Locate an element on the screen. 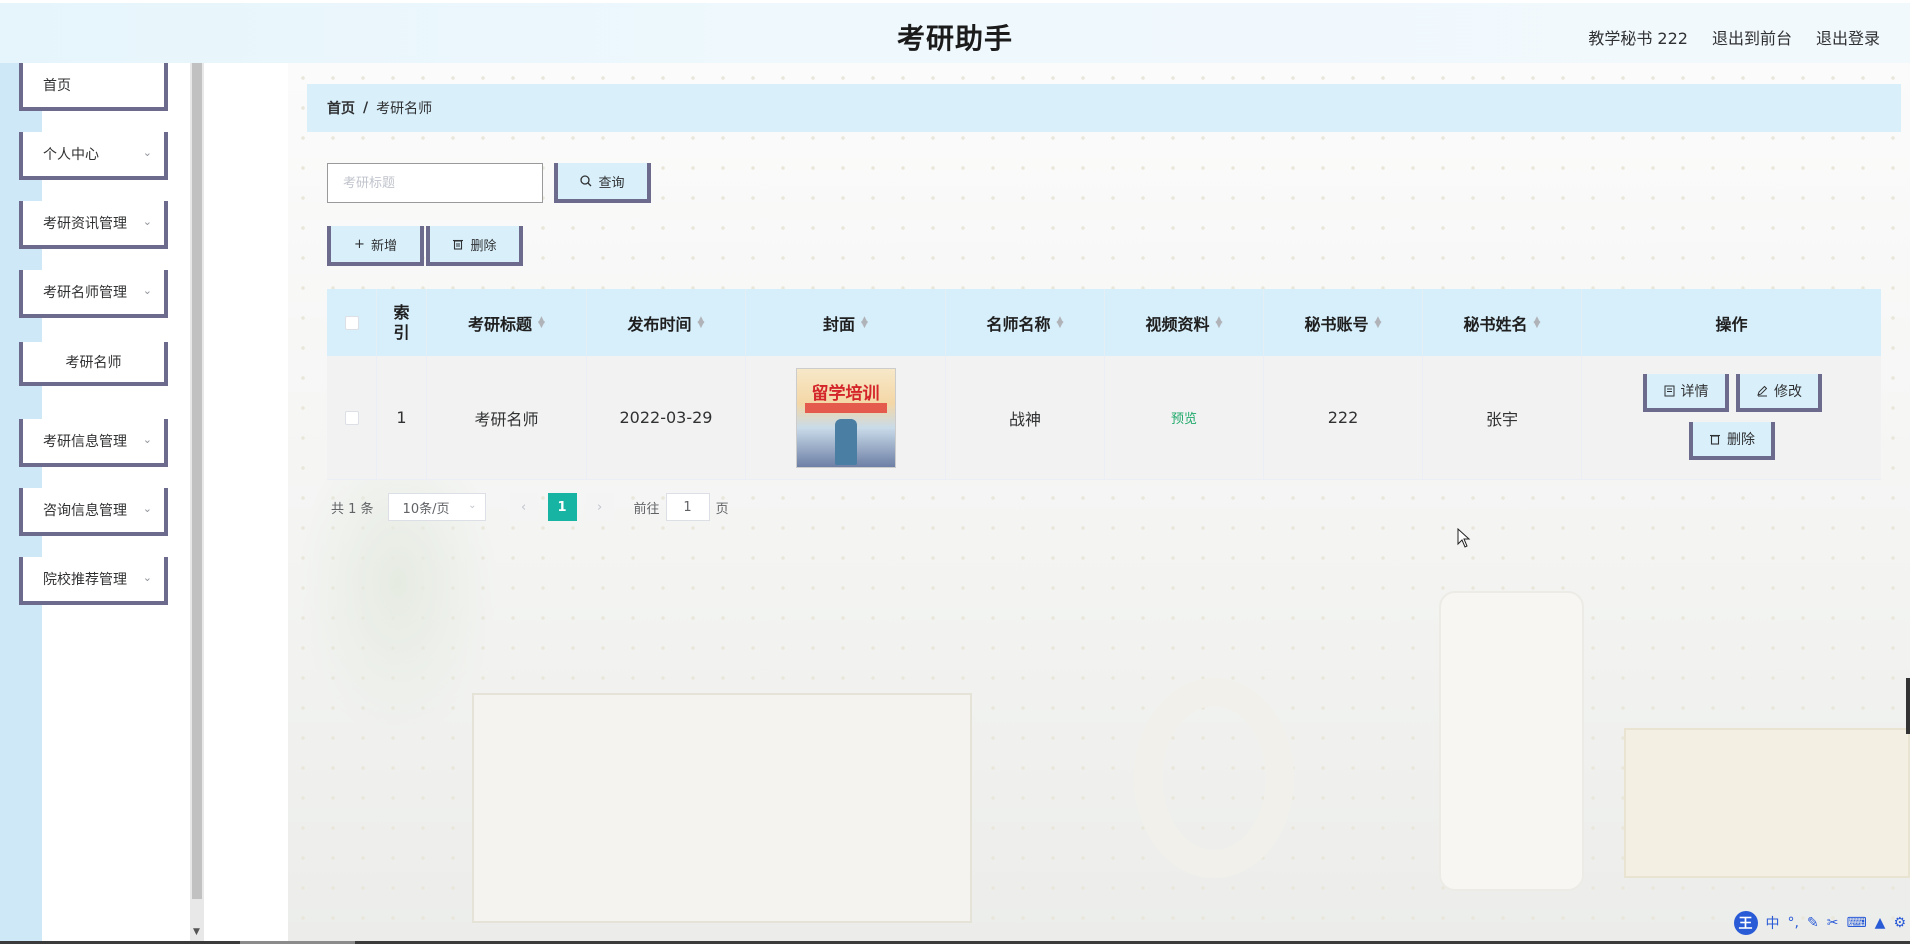 The image size is (1910, 944). document-icon is located at coordinates (1669, 391).